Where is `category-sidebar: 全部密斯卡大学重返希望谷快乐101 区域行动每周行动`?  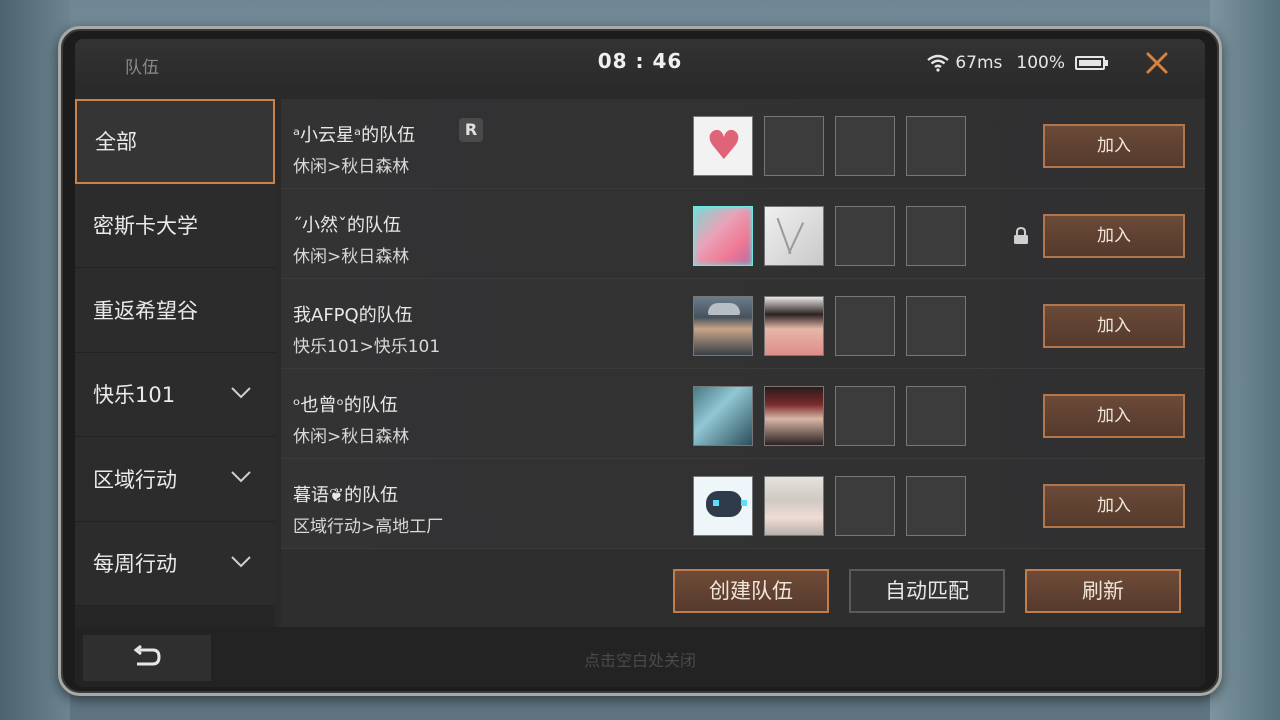
category-sidebar: 全部密斯卡大学重返希望谷快乐101 区域行动每周行动 is located at coordinates (175, 363).